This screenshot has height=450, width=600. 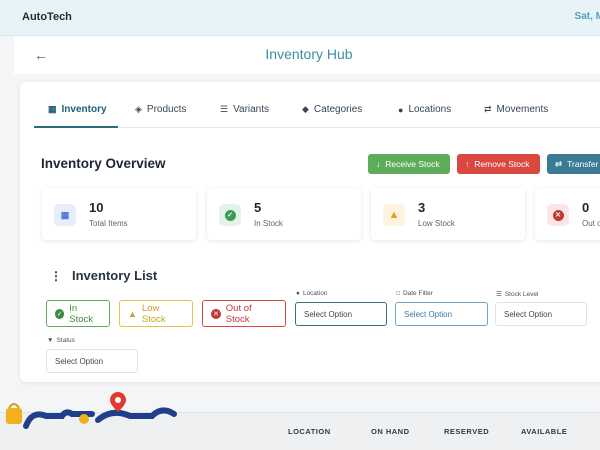 I want to click on date-filter-label: □ Date Filter, so click(x=414, y=293).